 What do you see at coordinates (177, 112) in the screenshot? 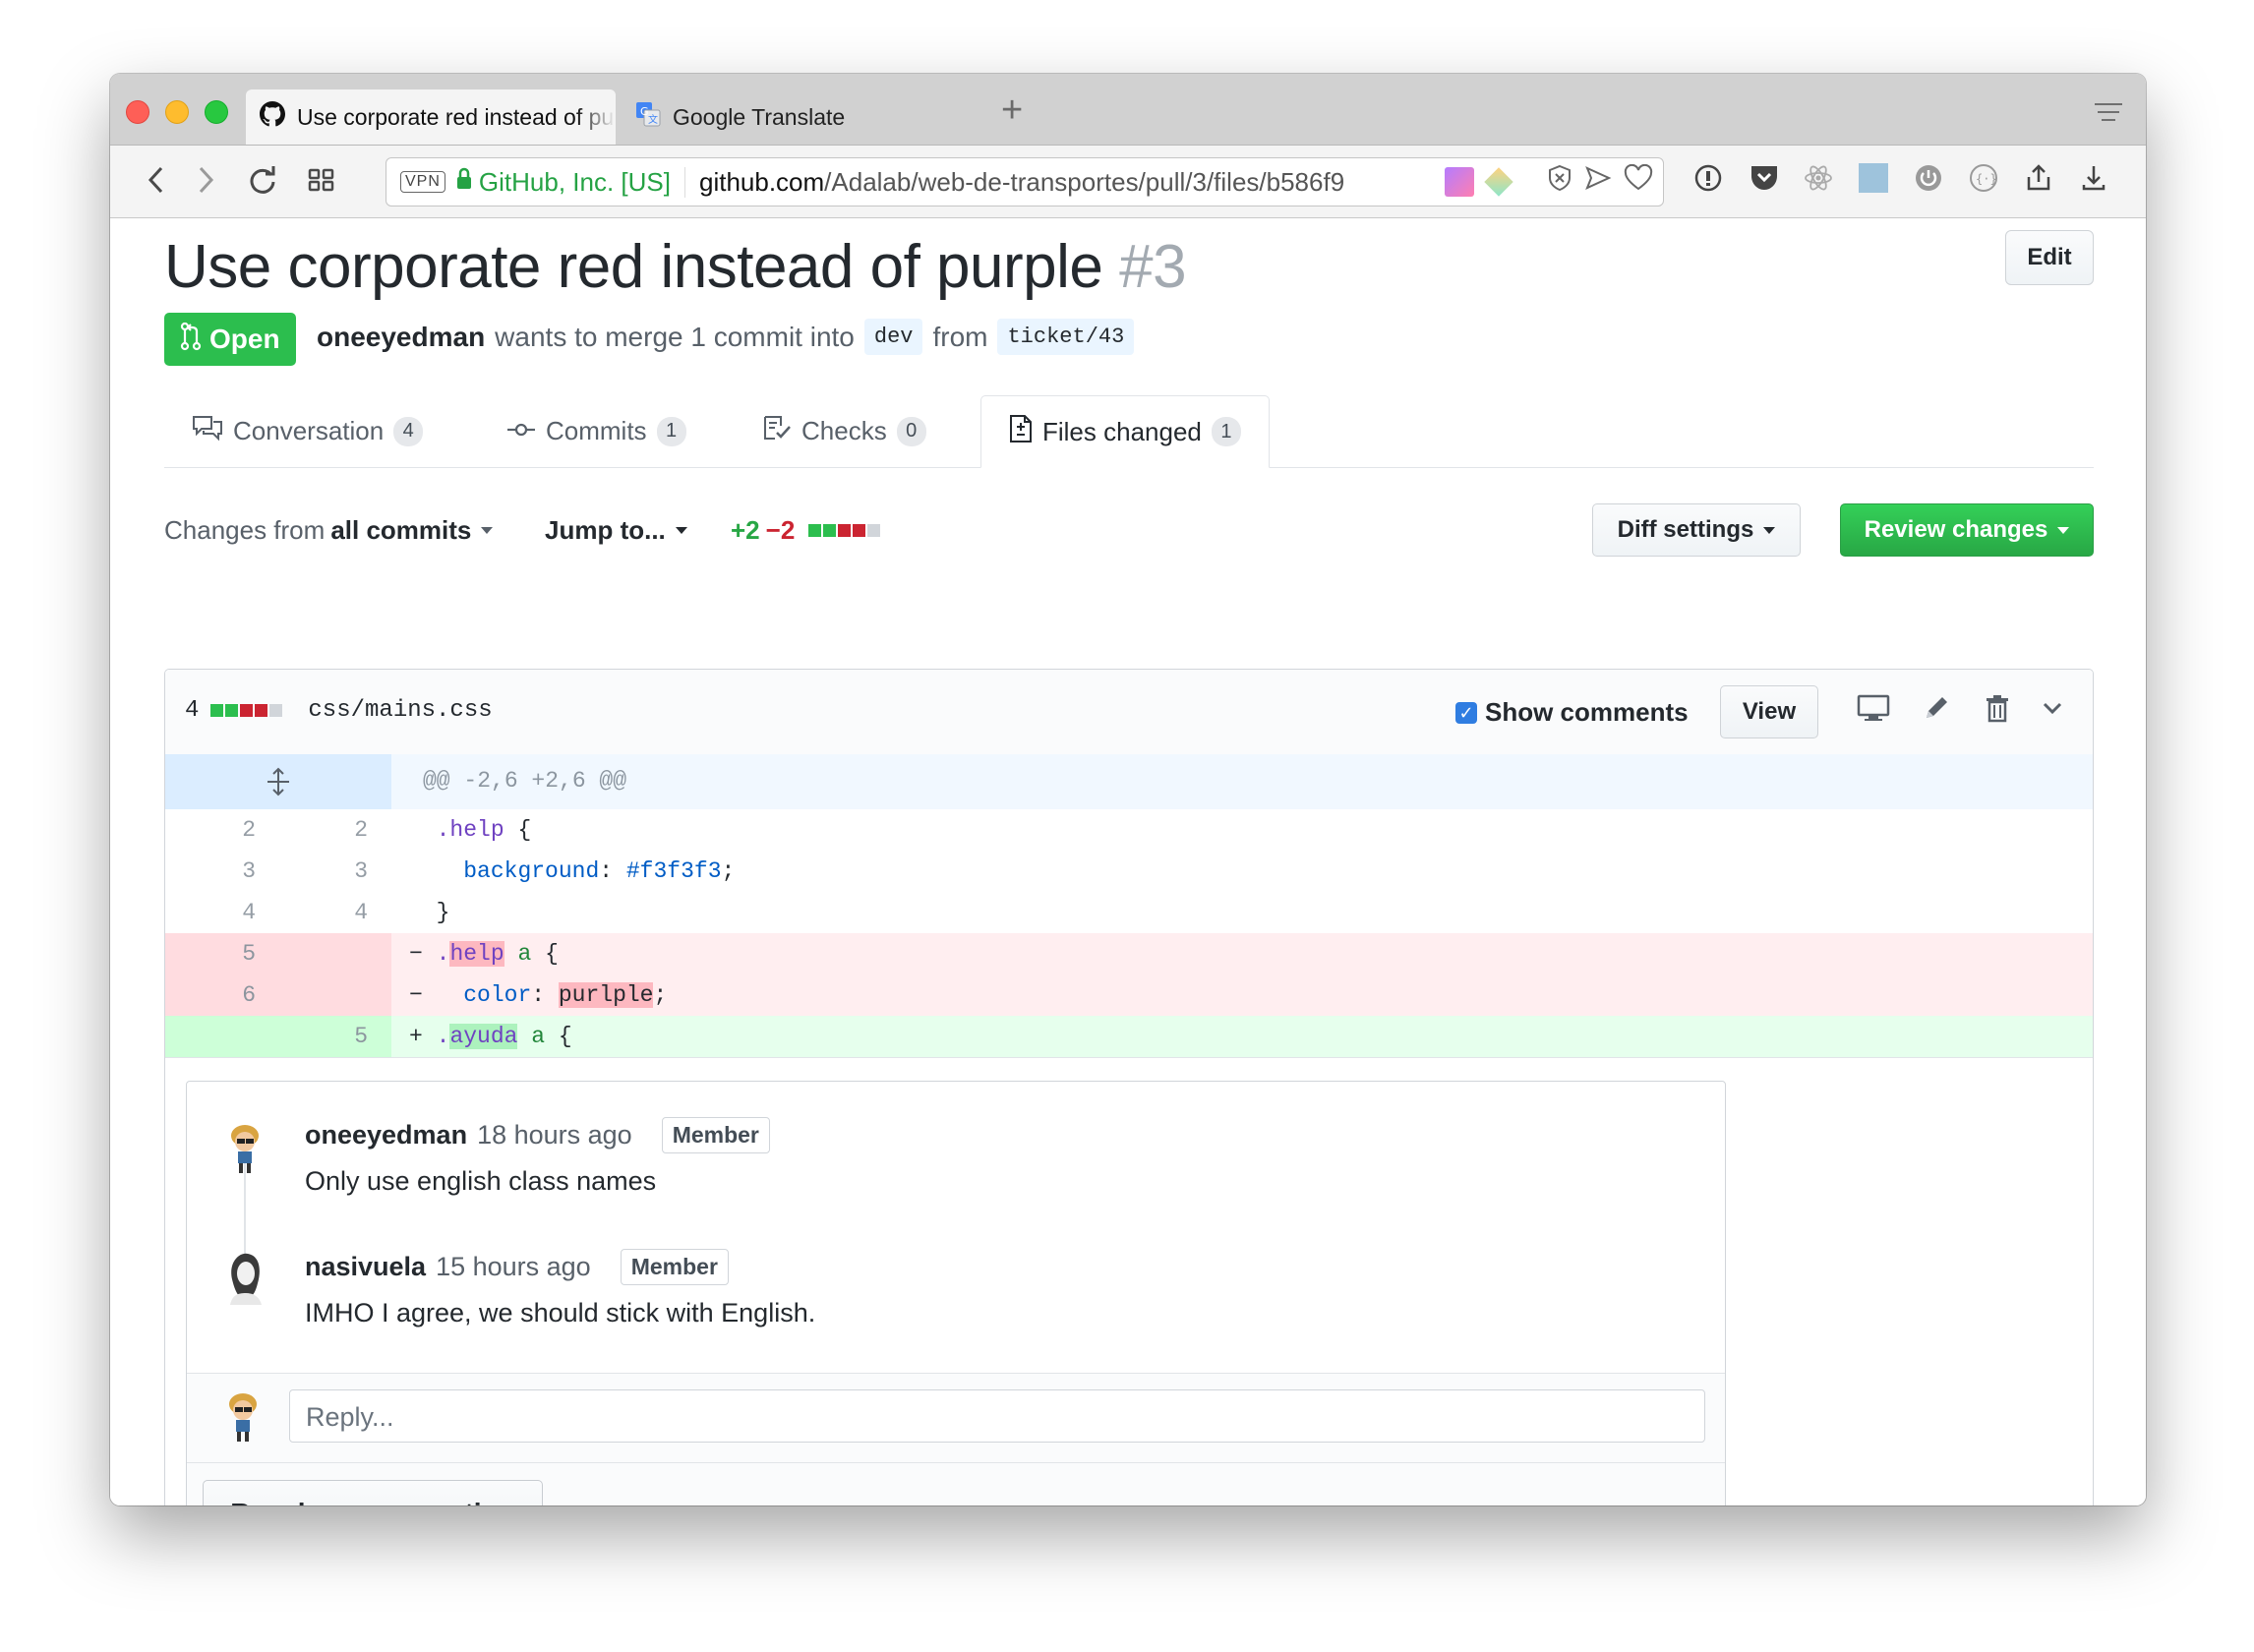
I see `minimize-window-button` at bounding box center [177, 112].